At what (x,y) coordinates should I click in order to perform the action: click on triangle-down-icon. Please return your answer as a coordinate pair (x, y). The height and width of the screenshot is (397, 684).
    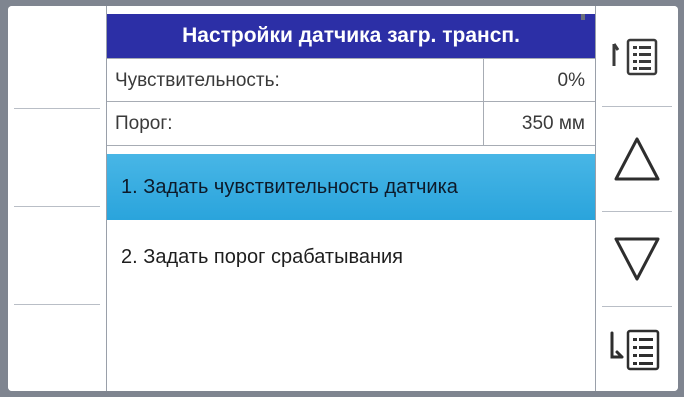
    Looking at the image, I should click on (637, 259).